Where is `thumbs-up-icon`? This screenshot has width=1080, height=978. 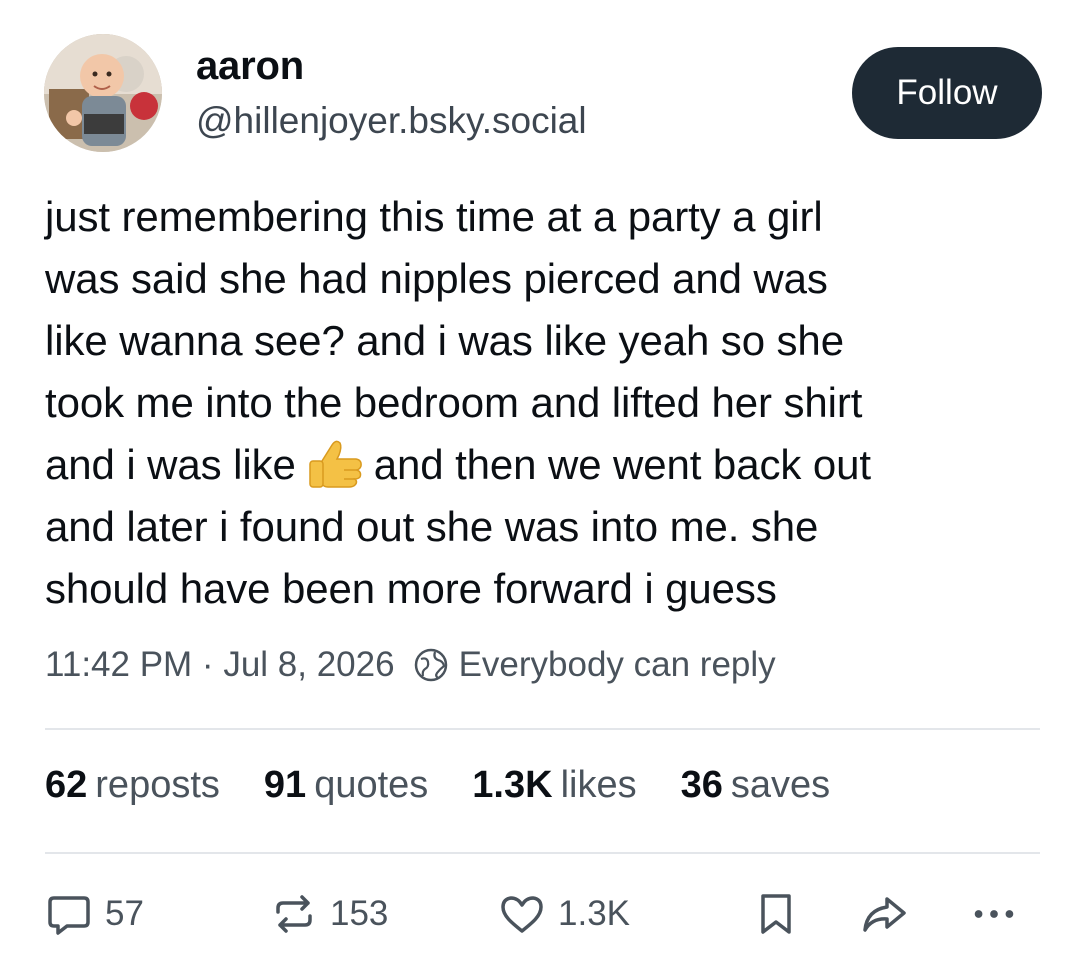
thumbs-up-icon is located at coordinates (335, 464).